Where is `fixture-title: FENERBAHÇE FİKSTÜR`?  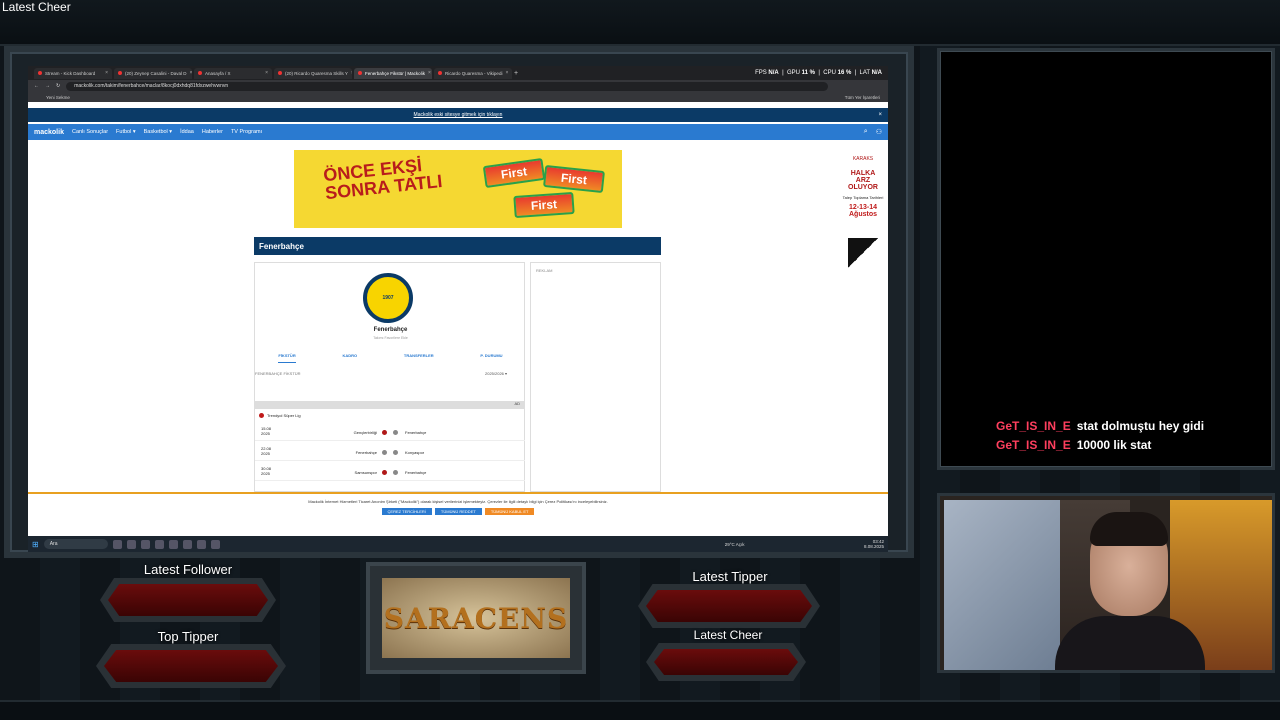 fixture-title: FENERBAHÇE FİKSTÜR is located at coordinates (278, 373).